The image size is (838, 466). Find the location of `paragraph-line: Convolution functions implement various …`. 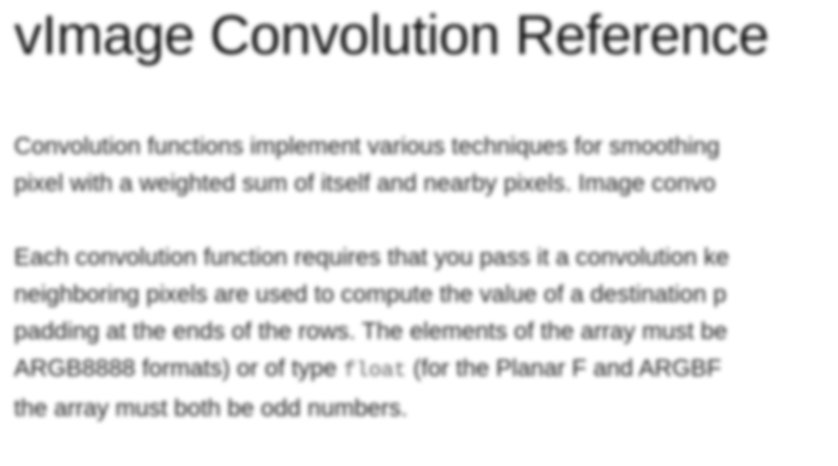

paragraph-line: Convolution functions implement various … is located at coordinates (367, 146).